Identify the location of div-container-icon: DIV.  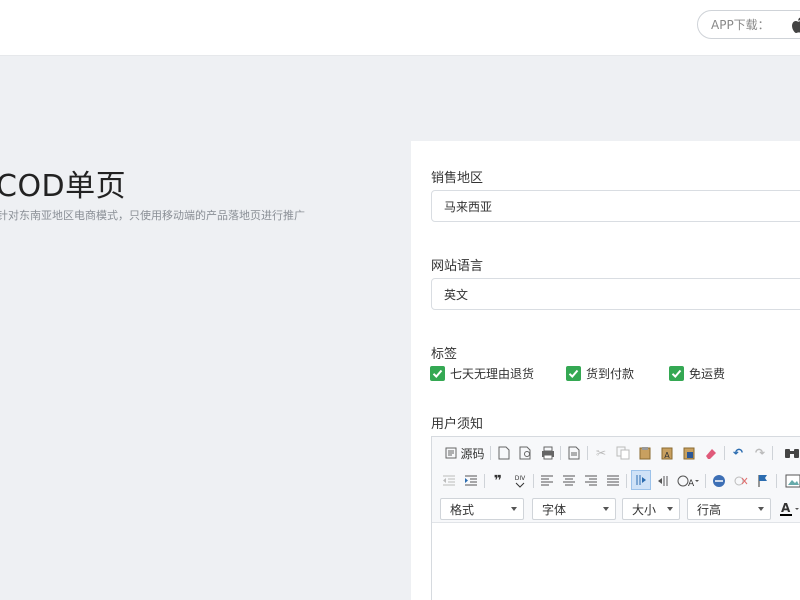
(520, 481).